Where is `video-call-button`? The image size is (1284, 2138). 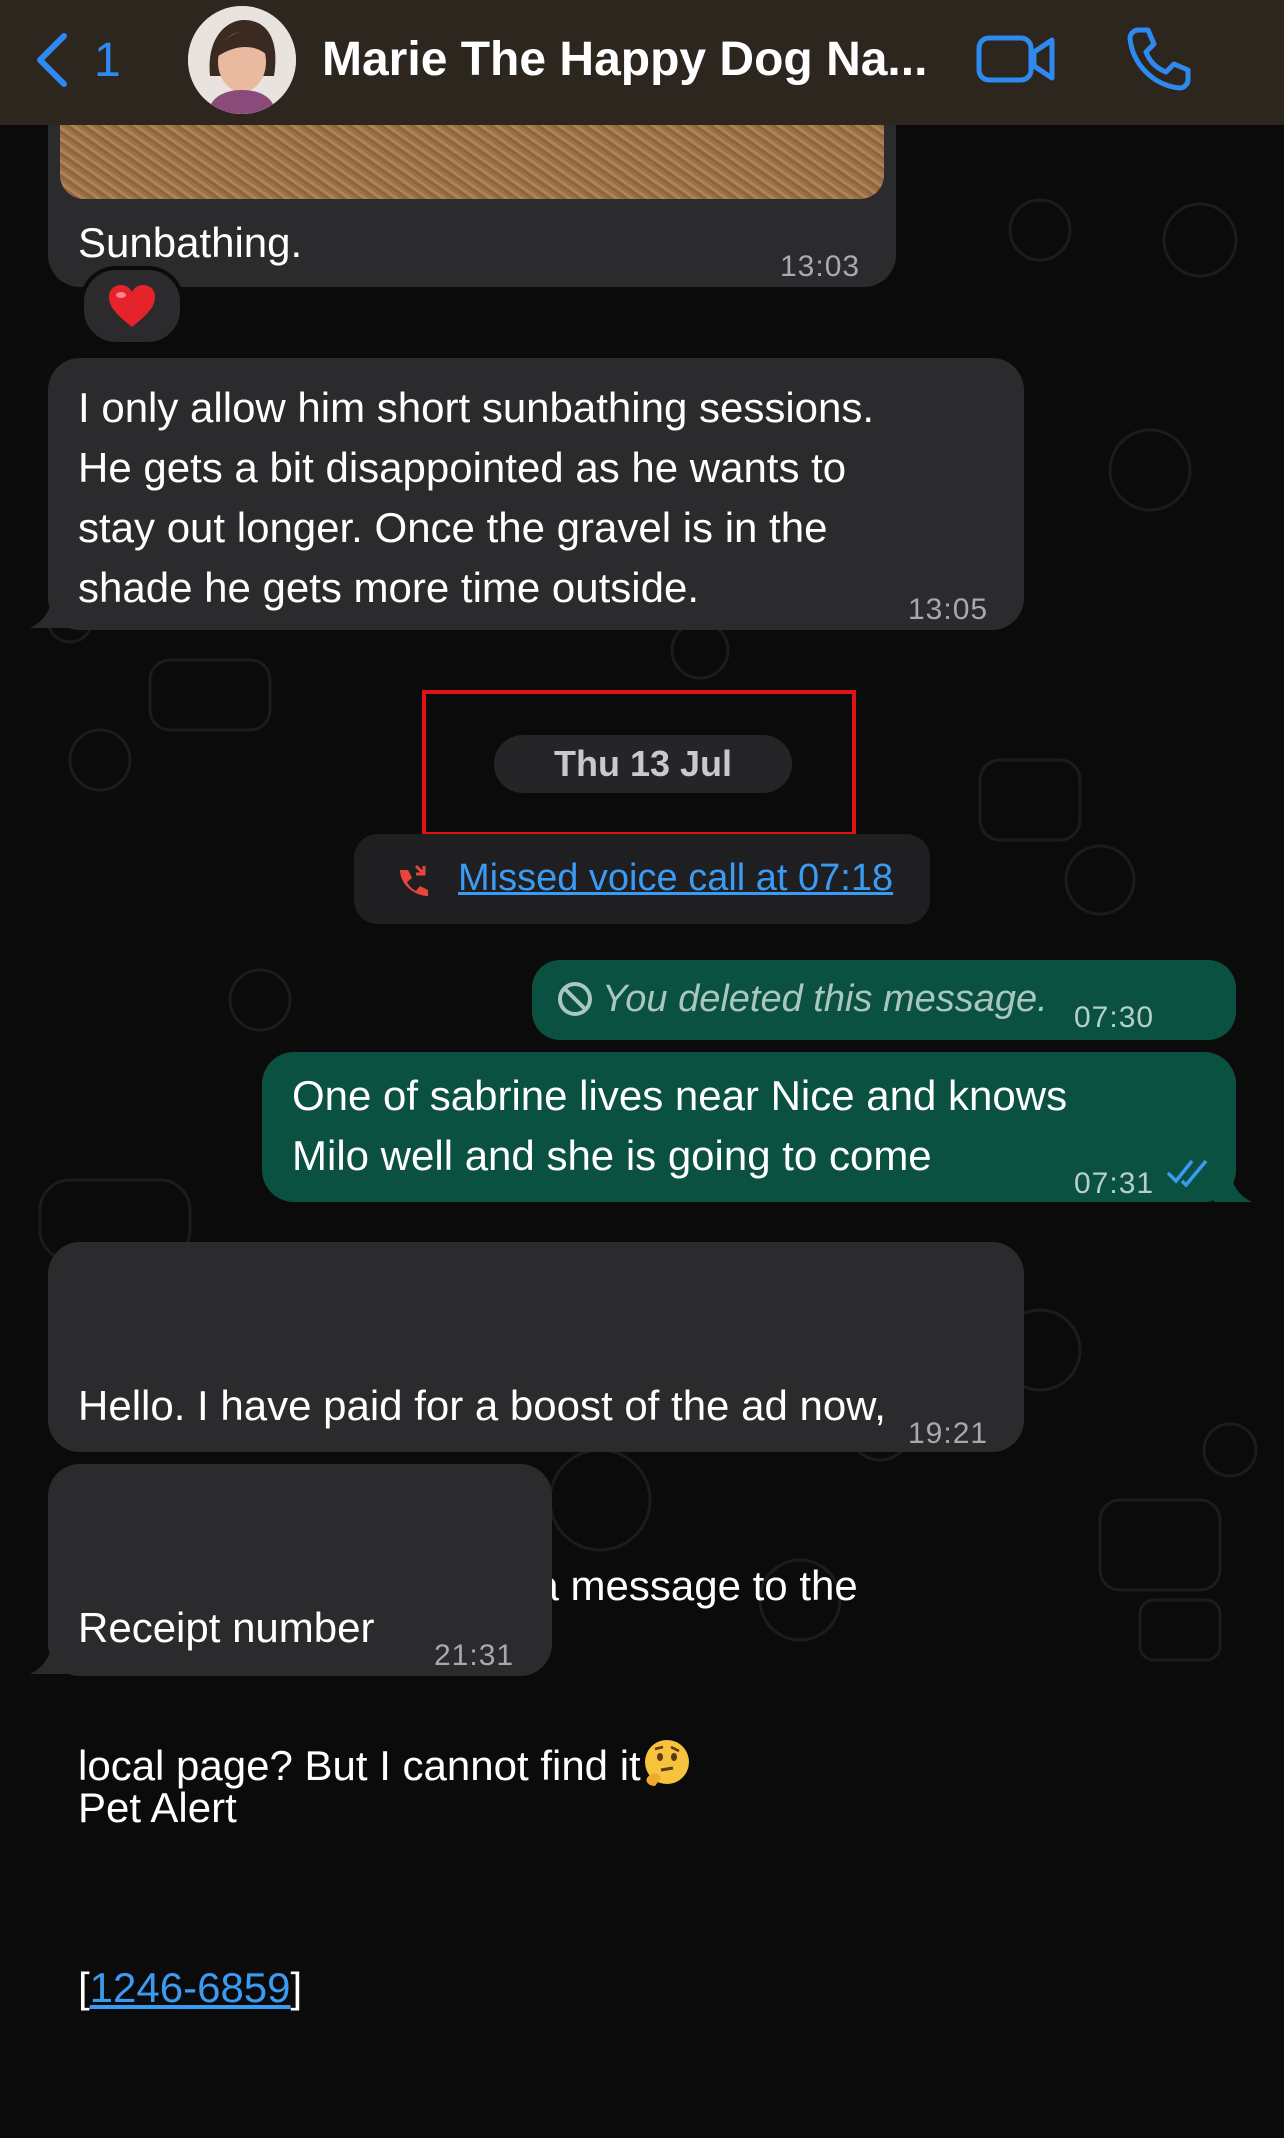
video-call-button is located at coordinates (1016, 58).